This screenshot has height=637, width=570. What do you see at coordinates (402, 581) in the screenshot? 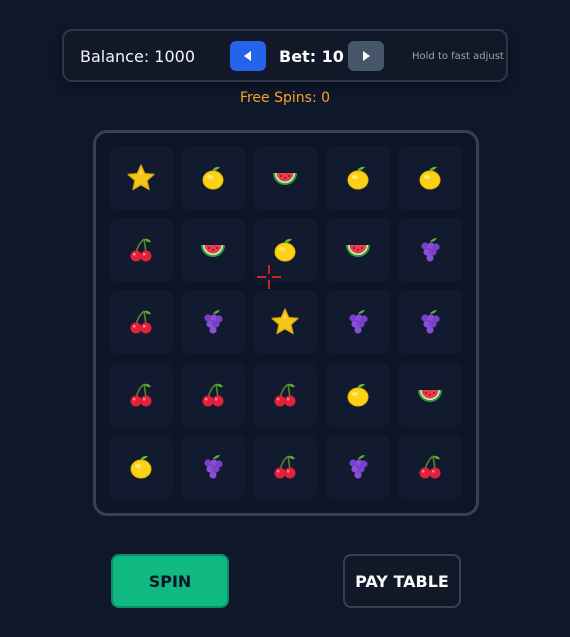
I see `pay-table-button: PAY TABLE` at bounding box center [402, 581].